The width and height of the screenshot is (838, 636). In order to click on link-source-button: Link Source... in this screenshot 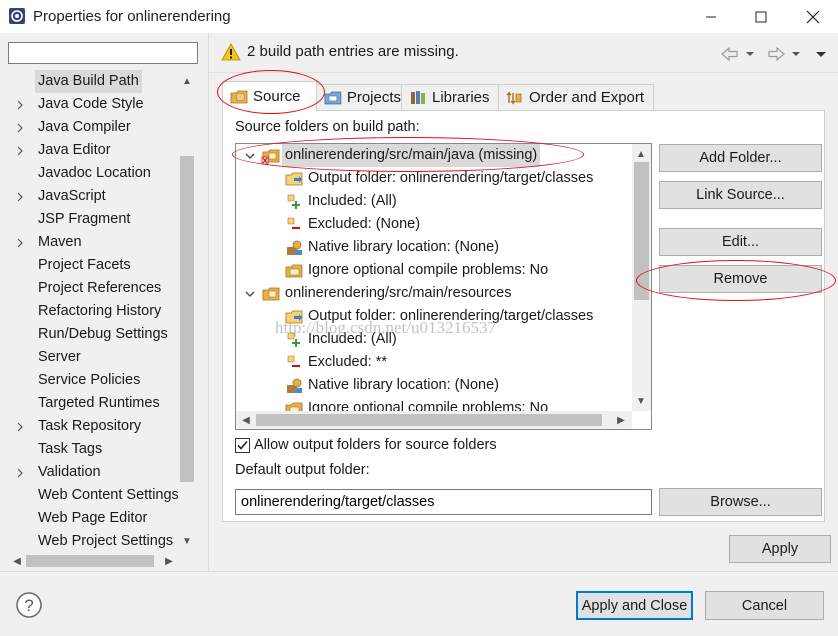, I will do `click(740, 195)`.